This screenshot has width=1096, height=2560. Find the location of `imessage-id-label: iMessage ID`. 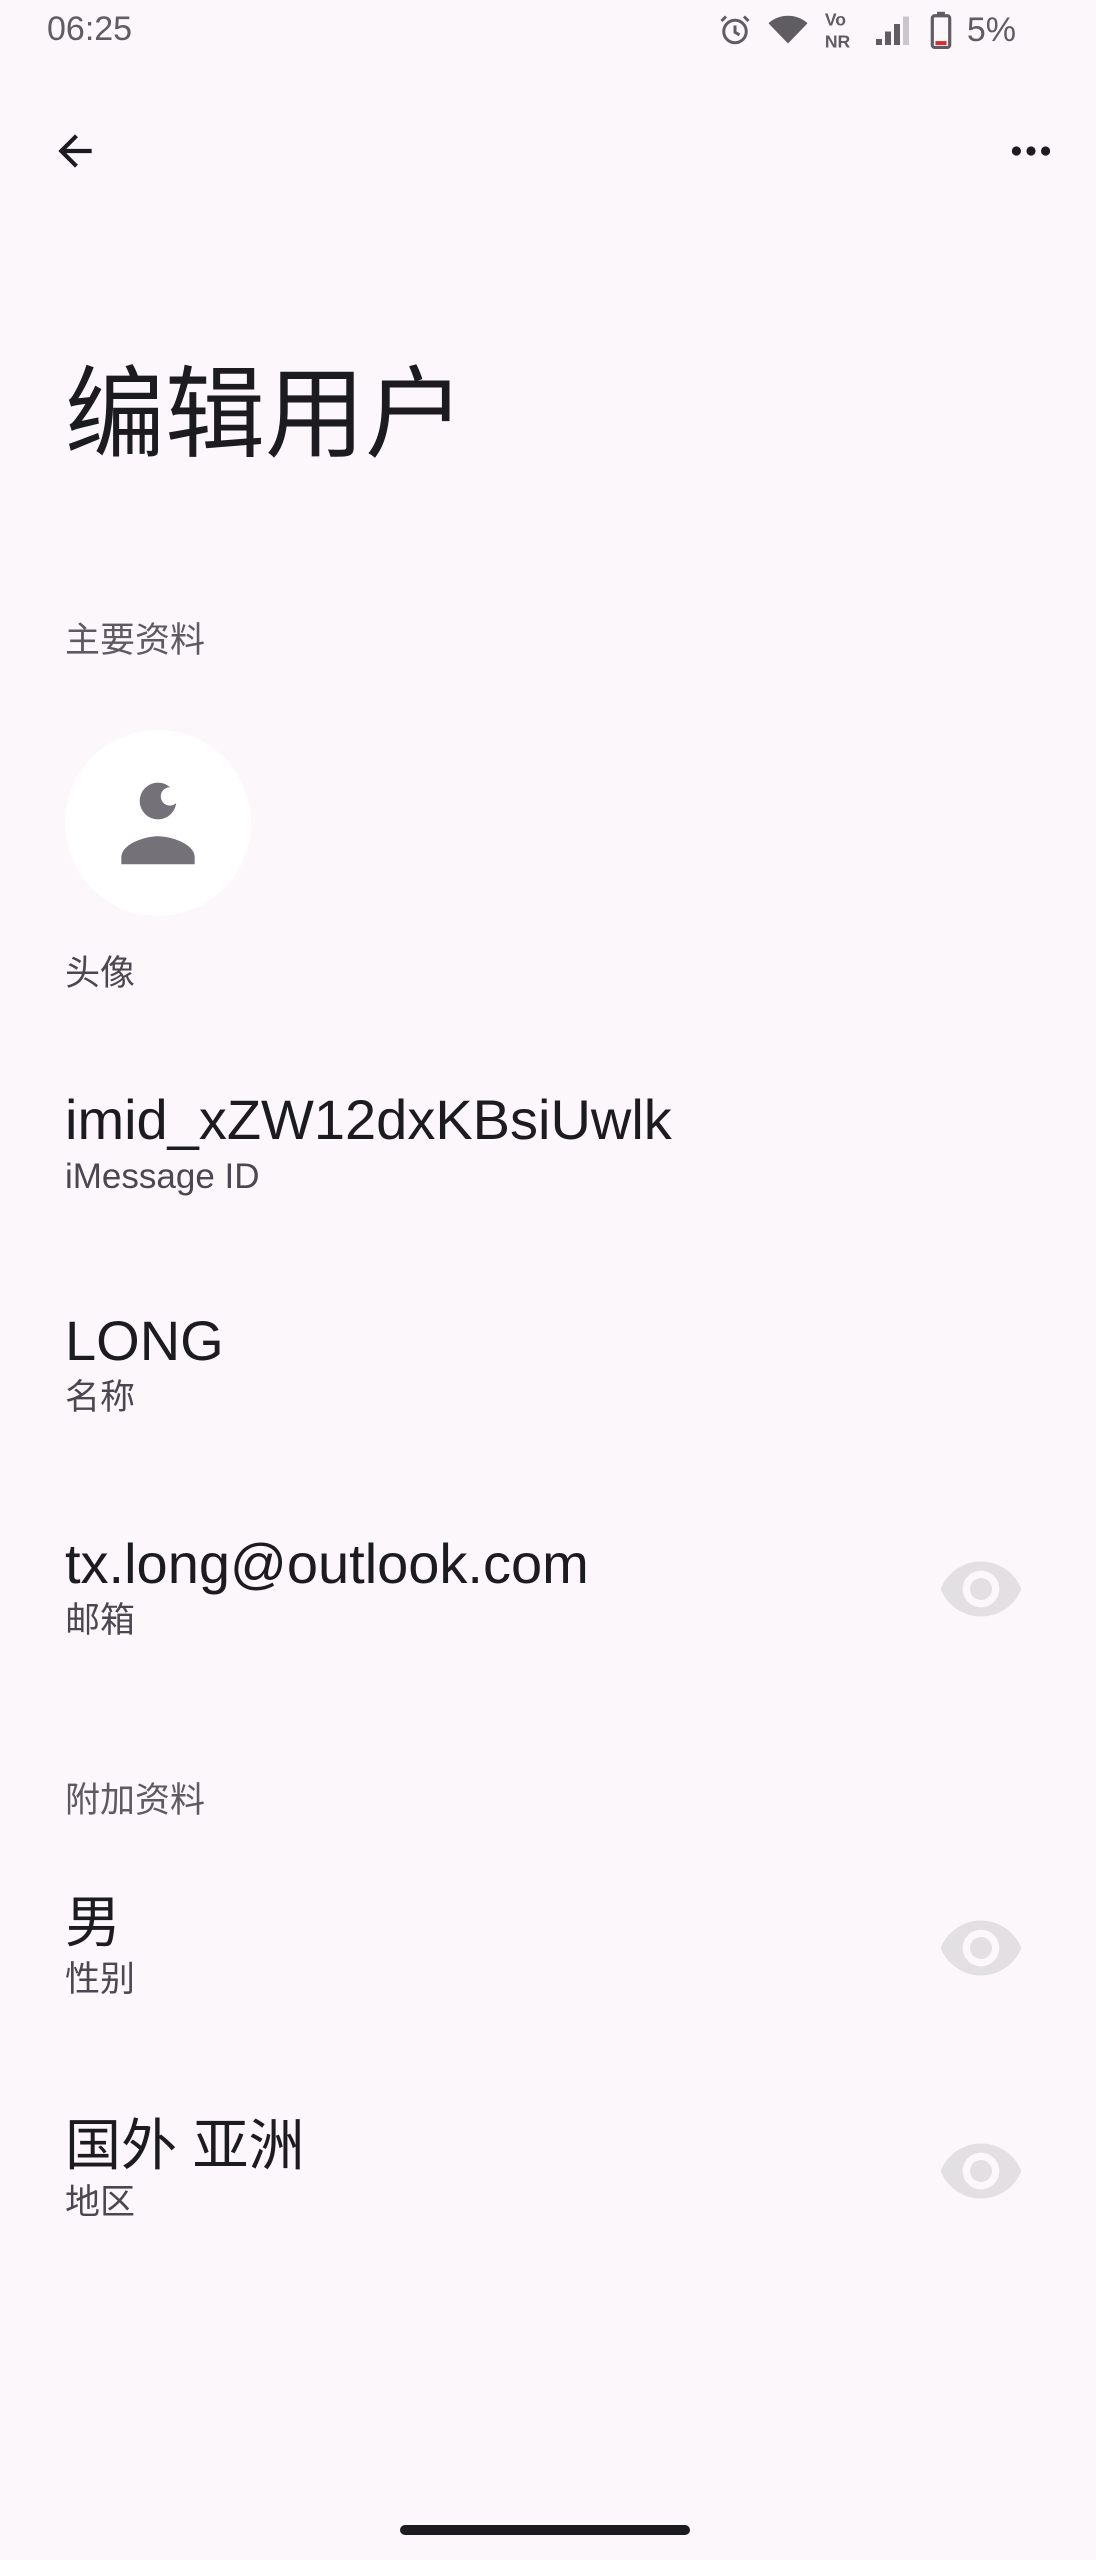

imessage-id-label: iMessage ID is located at coordinates (162, 1176).